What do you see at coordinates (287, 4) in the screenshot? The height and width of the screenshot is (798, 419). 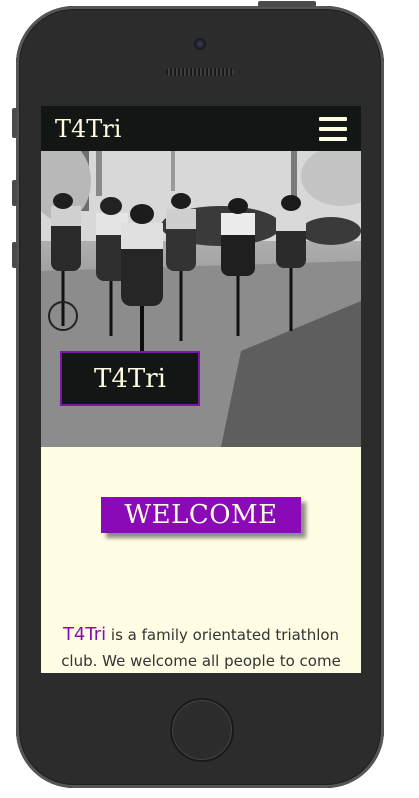 I see `power-button` at bounding box center [287, 4].